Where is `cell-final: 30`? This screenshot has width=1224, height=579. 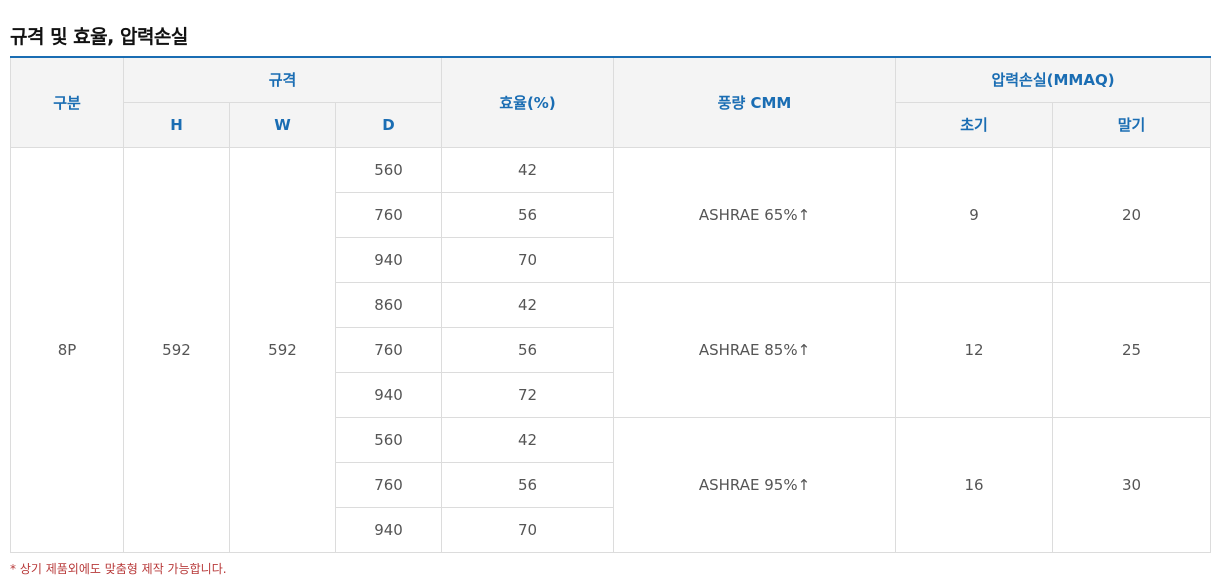 cell-final: 30 is located at coordinates (1132, 484).